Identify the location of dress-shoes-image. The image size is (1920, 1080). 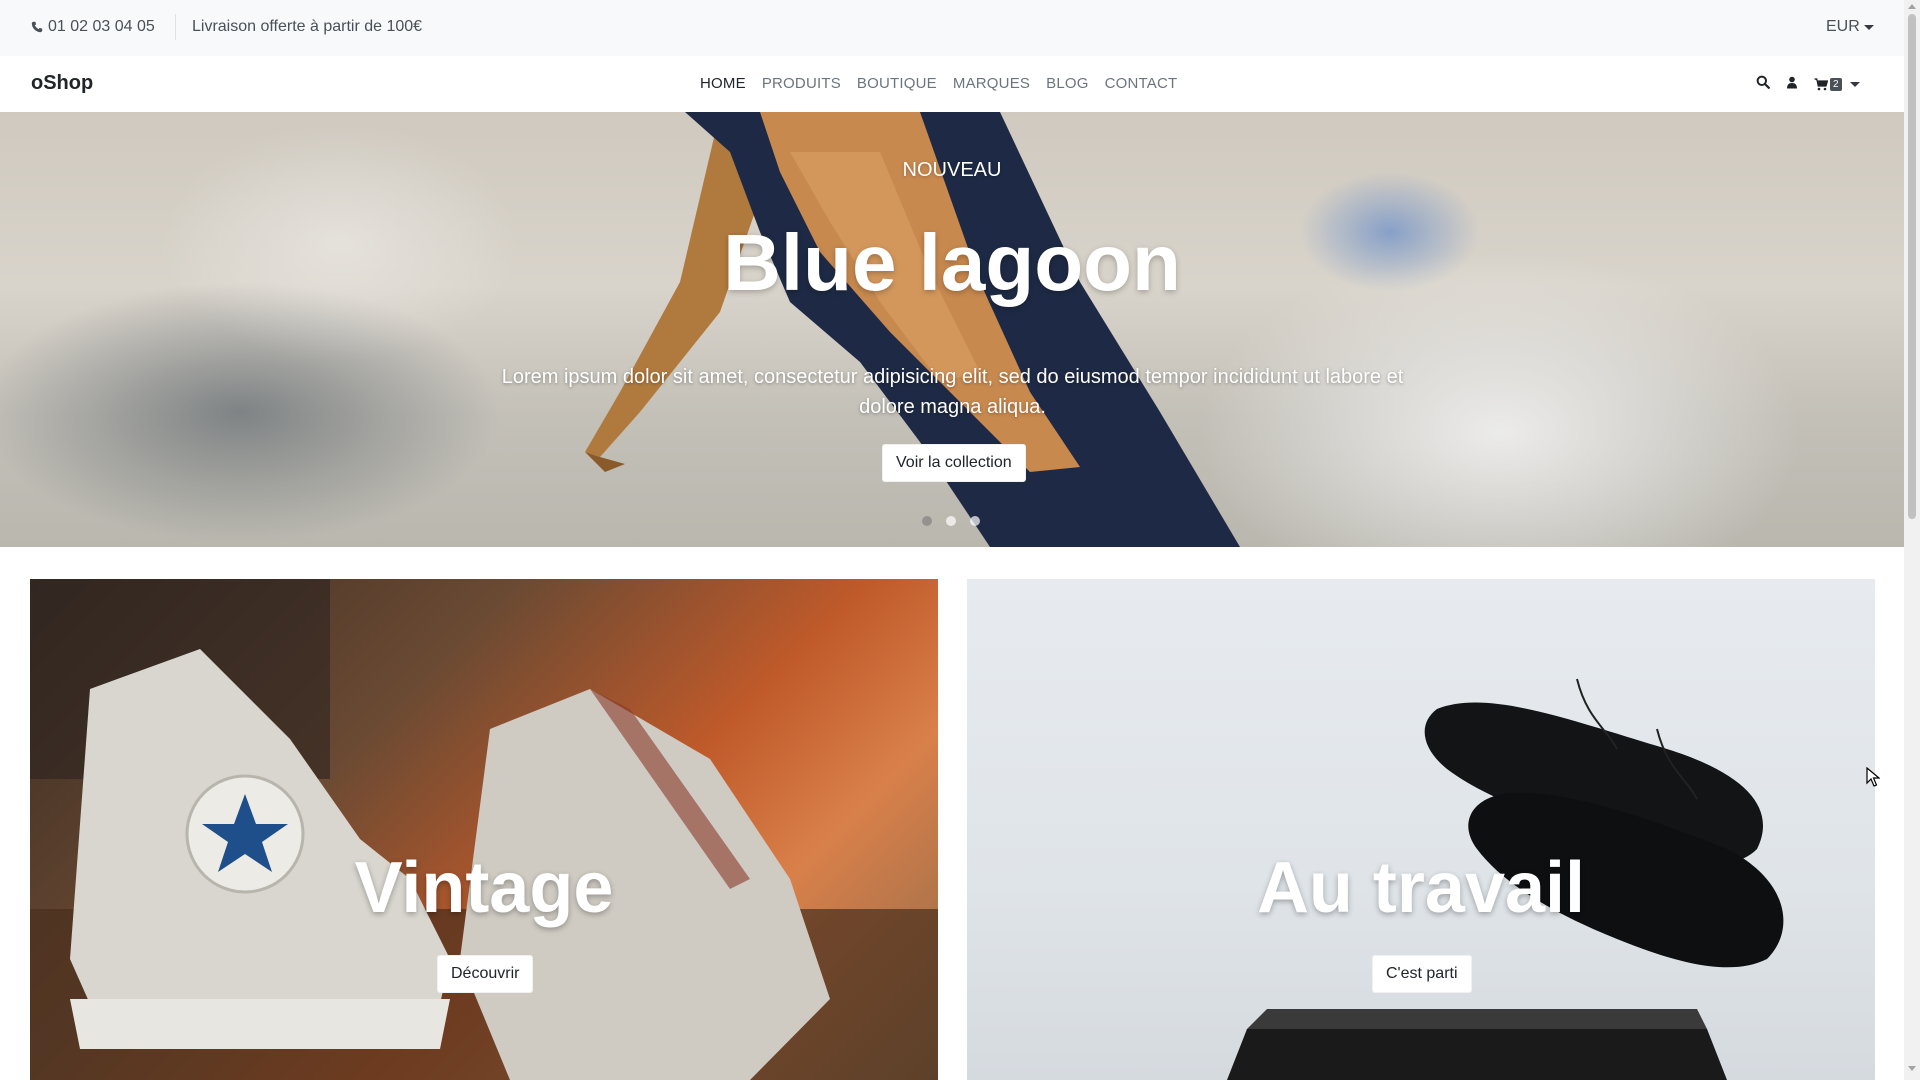
(1505, 879).